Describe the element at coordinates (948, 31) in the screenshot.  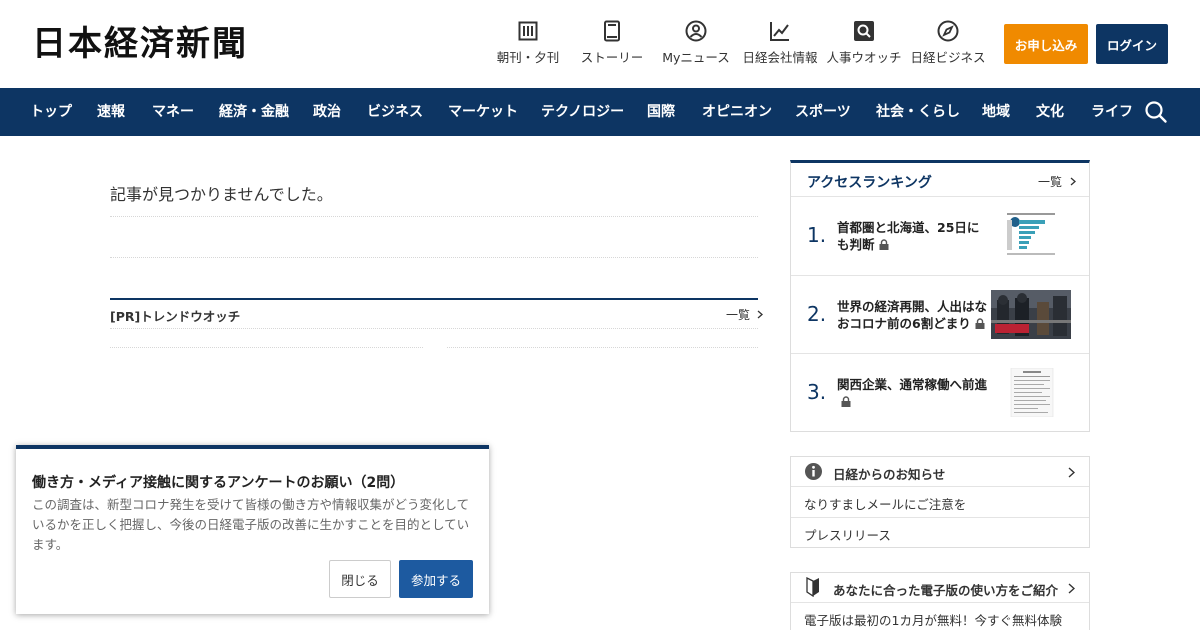
I see `compass-icon` at that location.